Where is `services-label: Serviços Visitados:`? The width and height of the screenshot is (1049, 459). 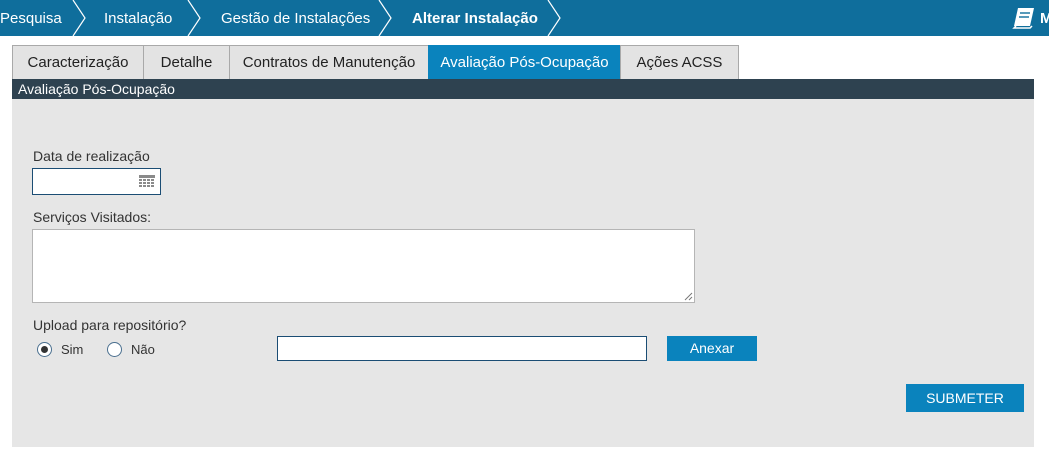
services-label: Serviços Visitados: is located at coordinates (92, 217).